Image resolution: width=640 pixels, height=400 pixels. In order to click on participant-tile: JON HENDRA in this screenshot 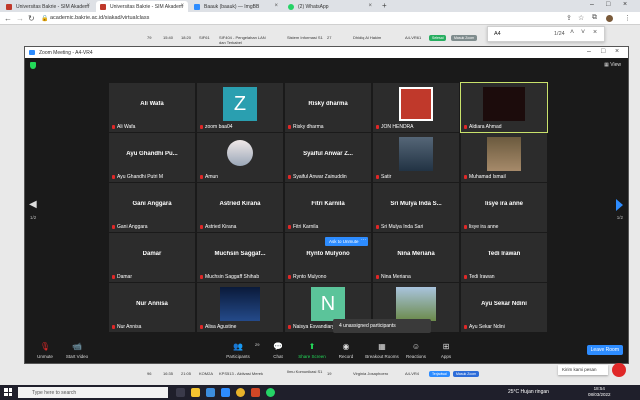, I will do `click(416, 107)`.